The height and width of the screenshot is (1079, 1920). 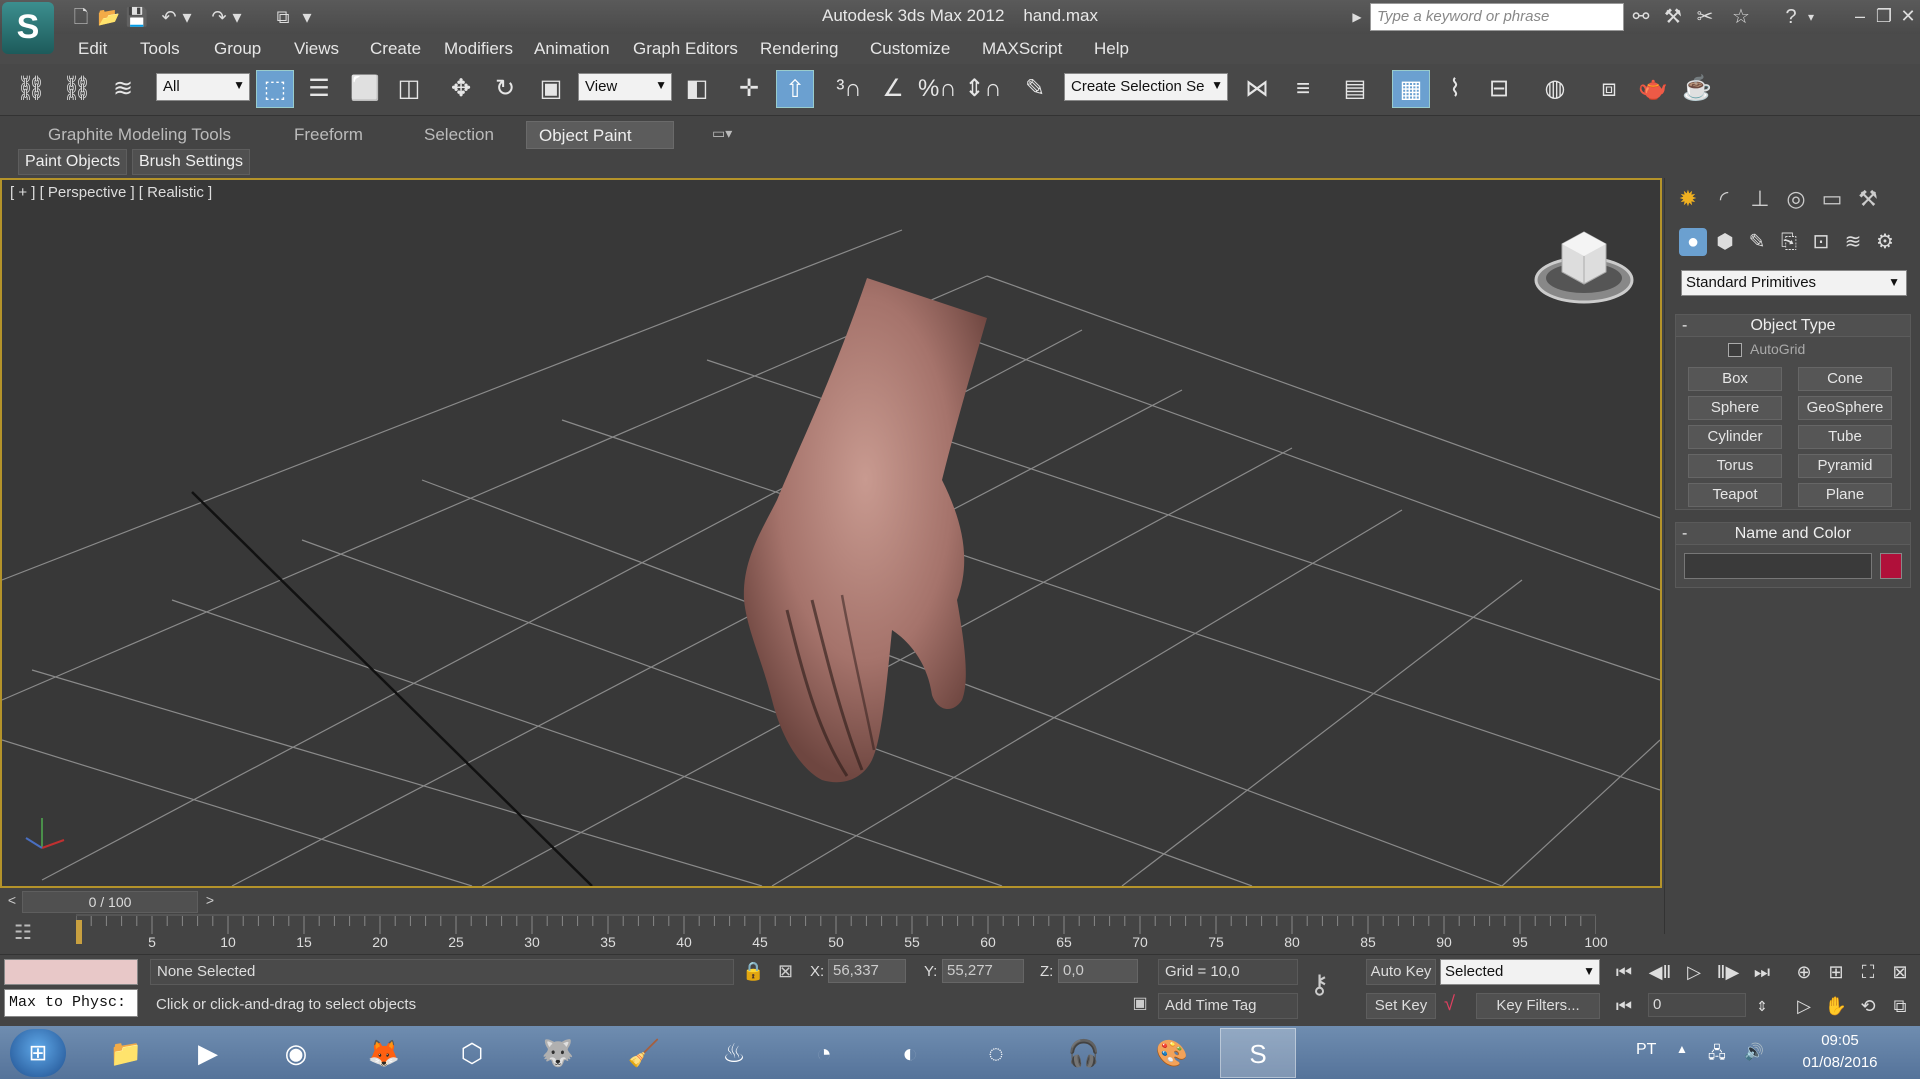 I want to click on hierarchy-tab-icon: ⊥, so click(x=1760, y=199).